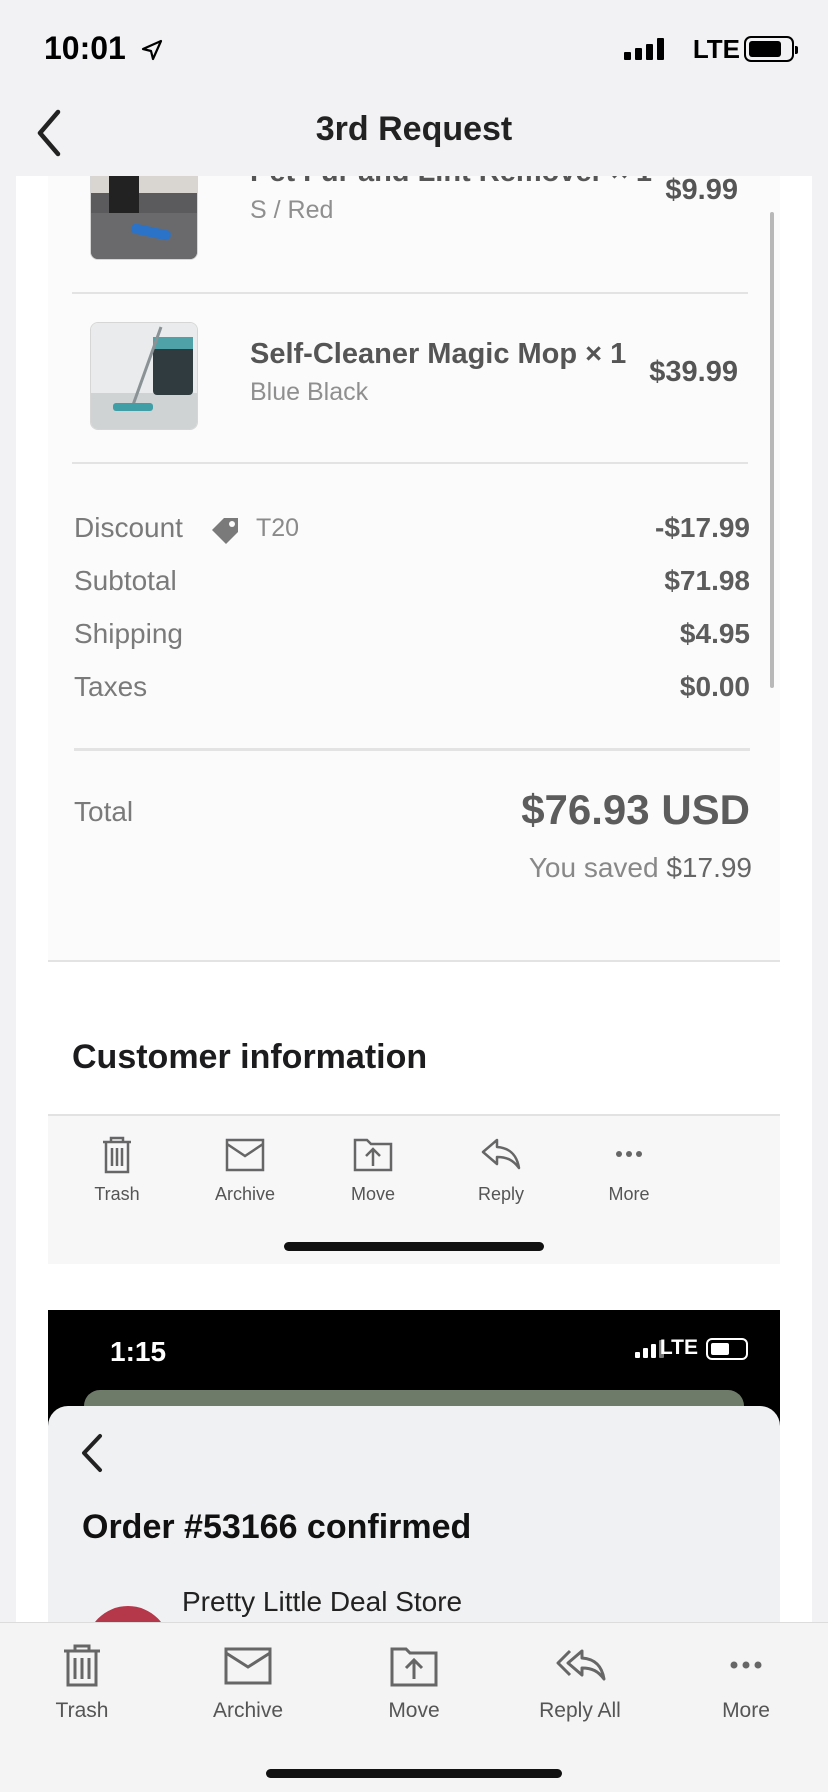 This screenshot has height=1792, width=828. I want to click on item-variant: S / Red, so click(292, 210).